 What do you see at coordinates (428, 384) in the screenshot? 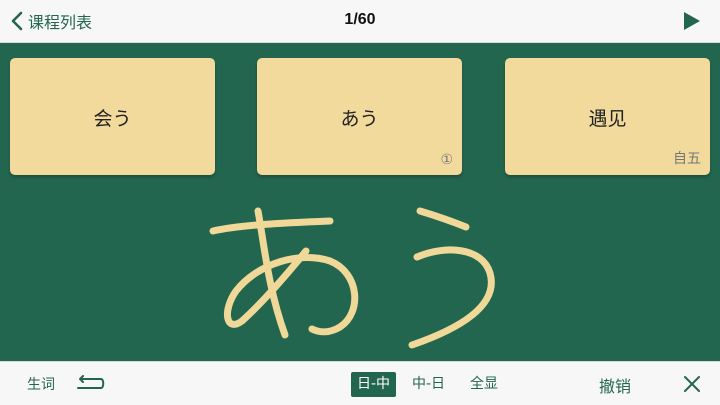
I see `mode-cn-jp: 中-日` at bounding box center [428, 384].